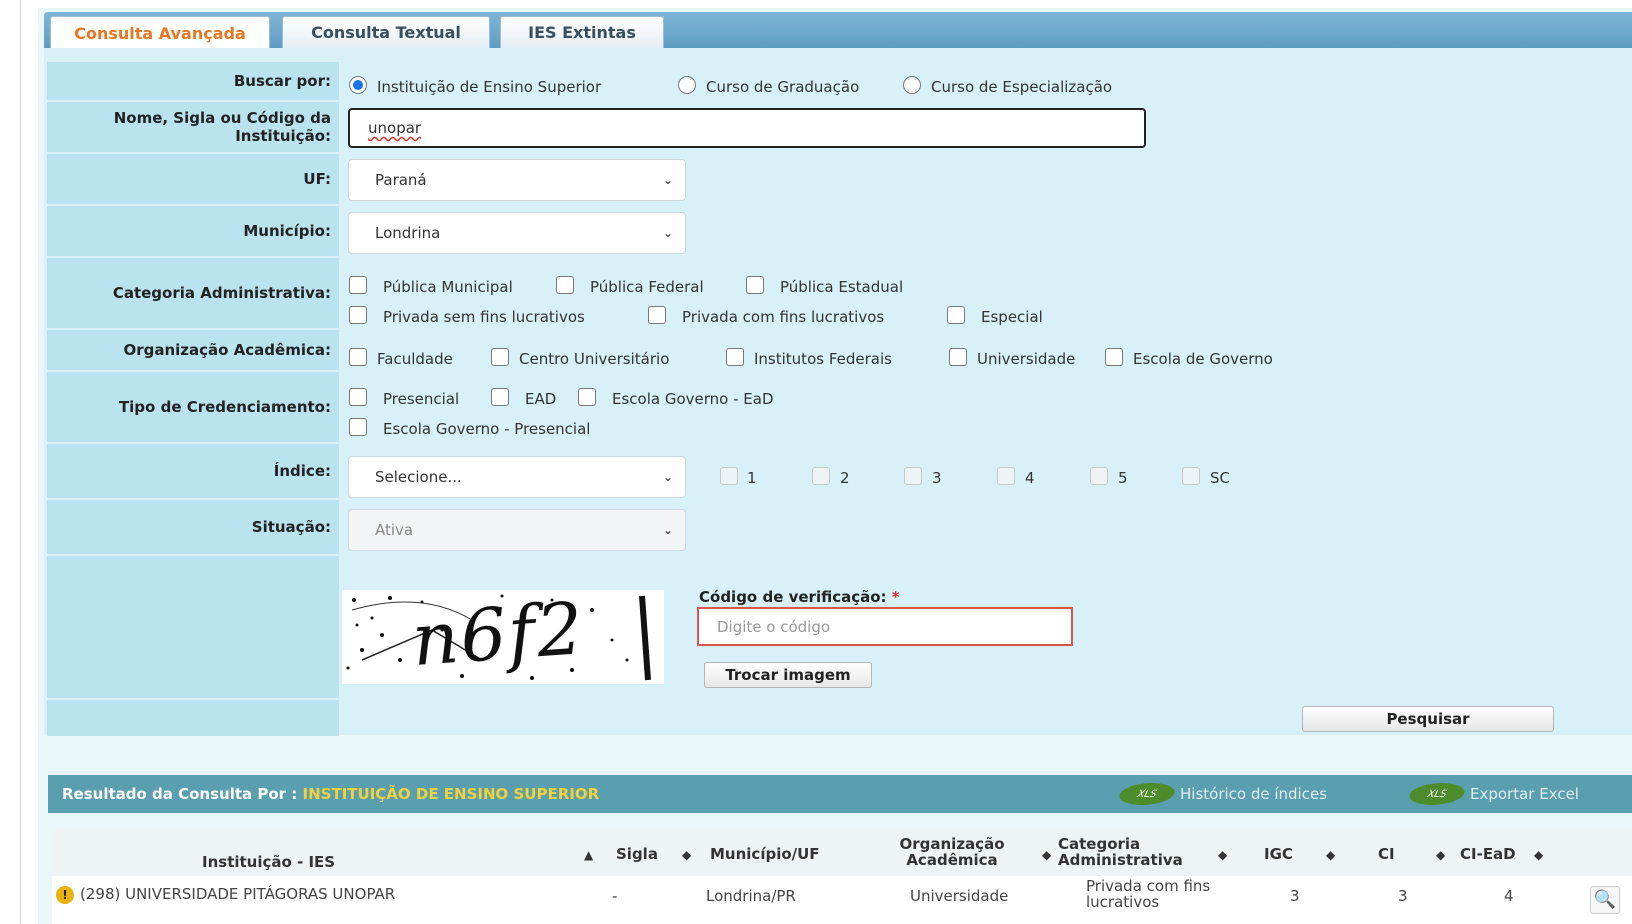 The height and width of the screenshot is (924, 1632). I want to click on historico-link: XLS Histórico de índices, so click(1221, 794).